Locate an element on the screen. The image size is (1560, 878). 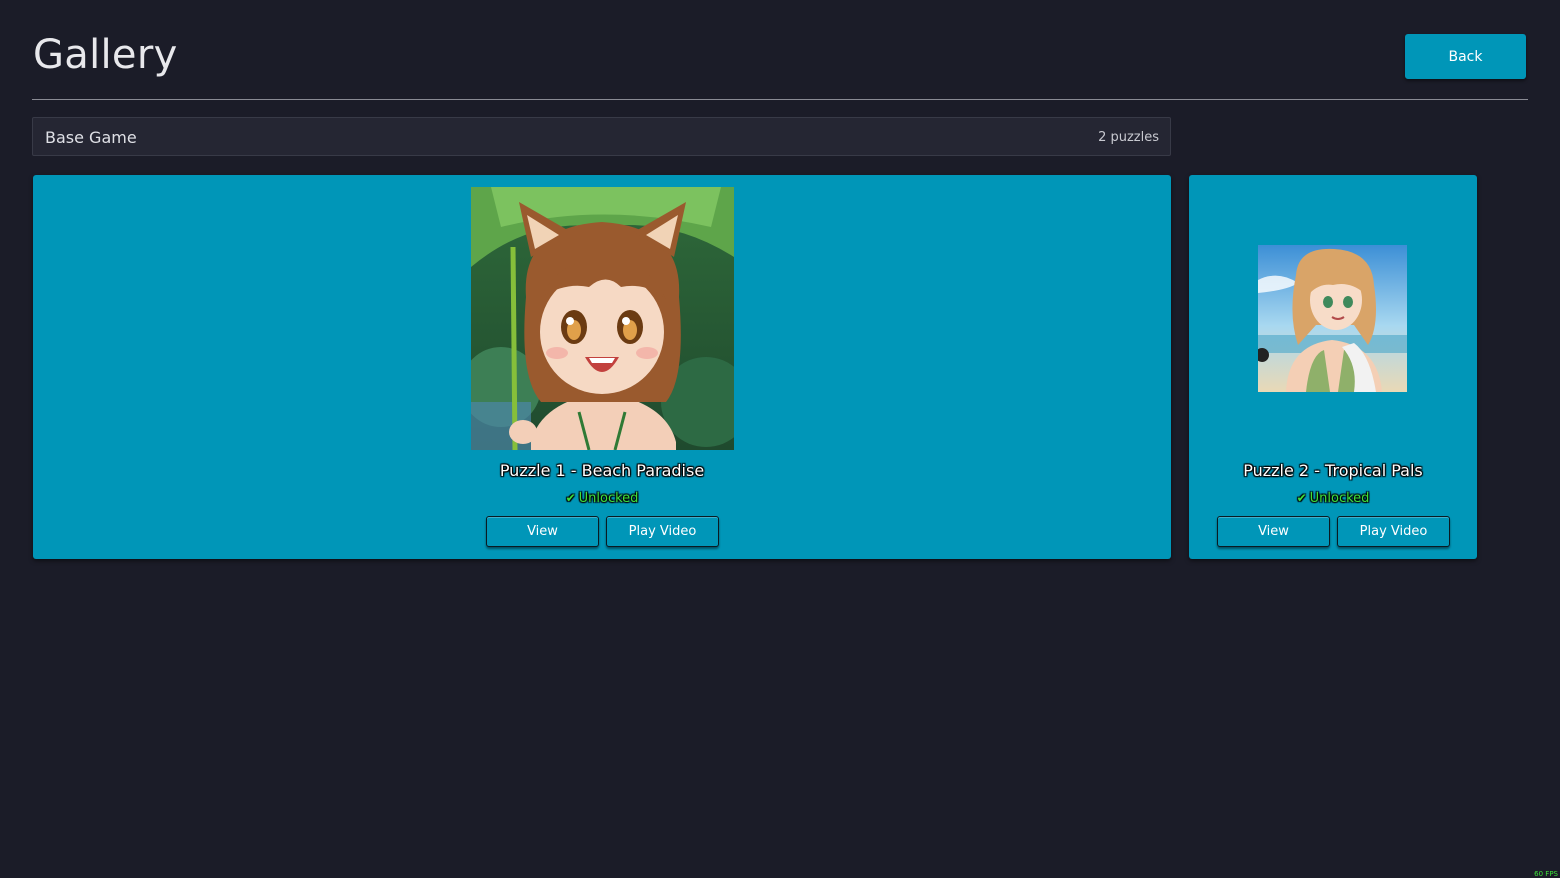
section-count: 2 puzzles is located at coordinates (1128, 137).